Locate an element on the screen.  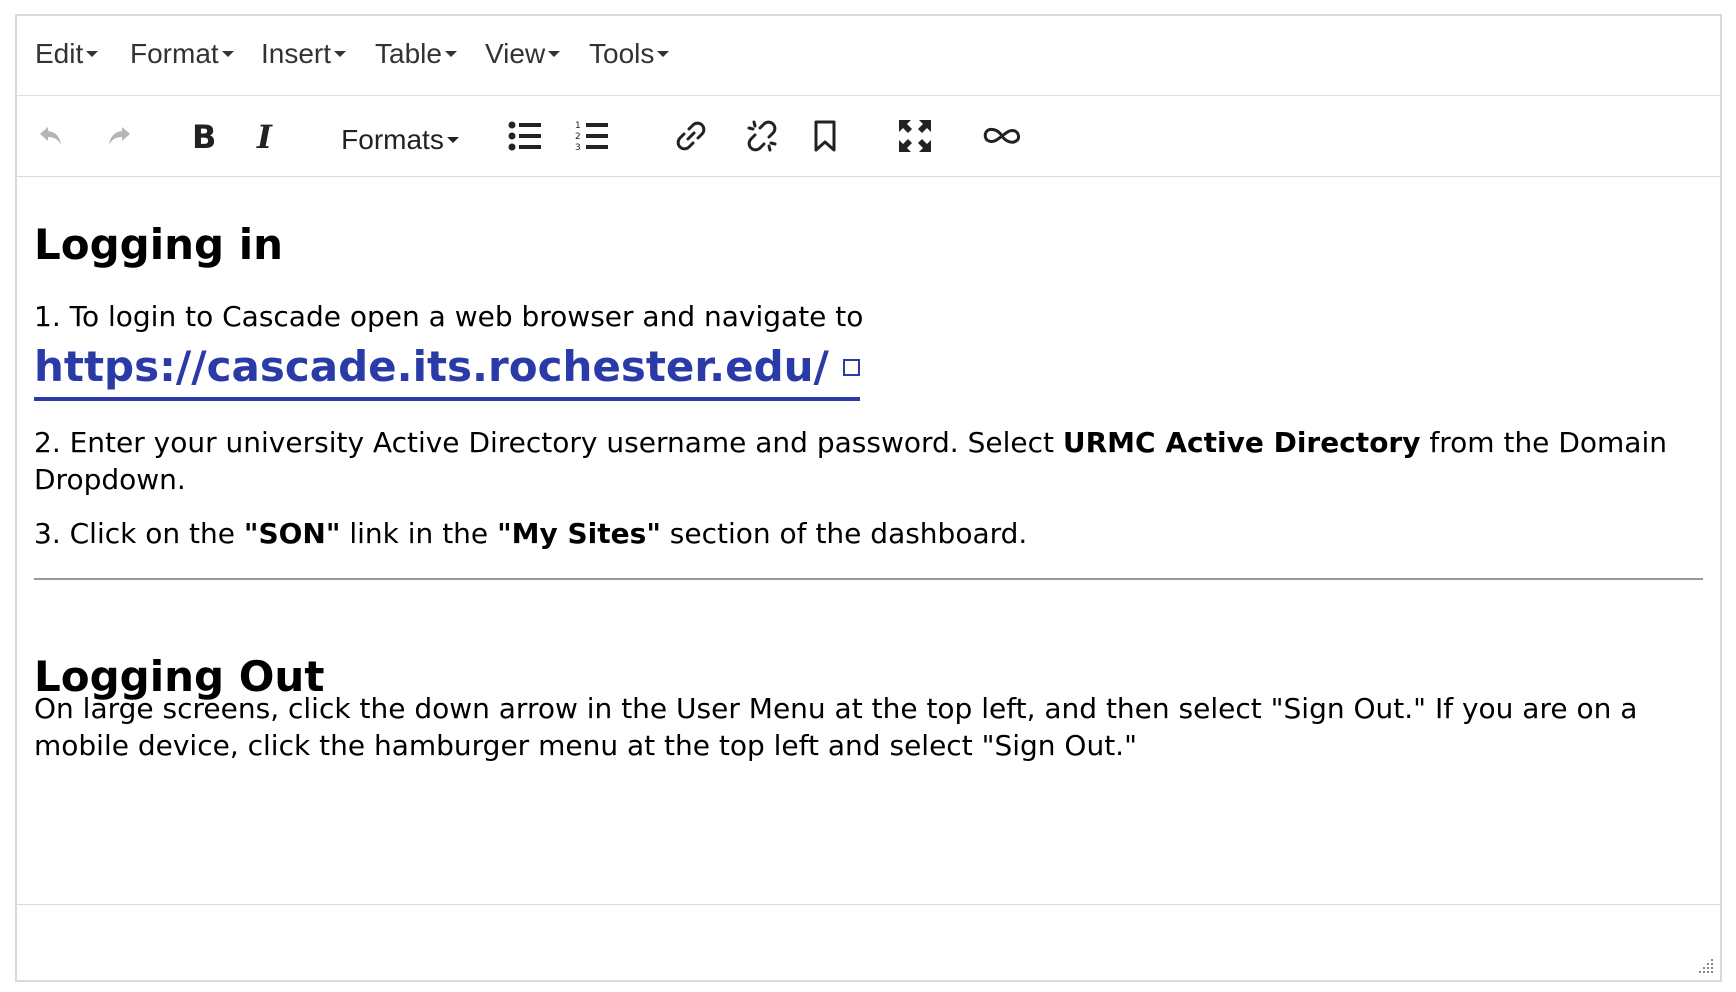
unlink-icon is located at coordinates (762, 136).